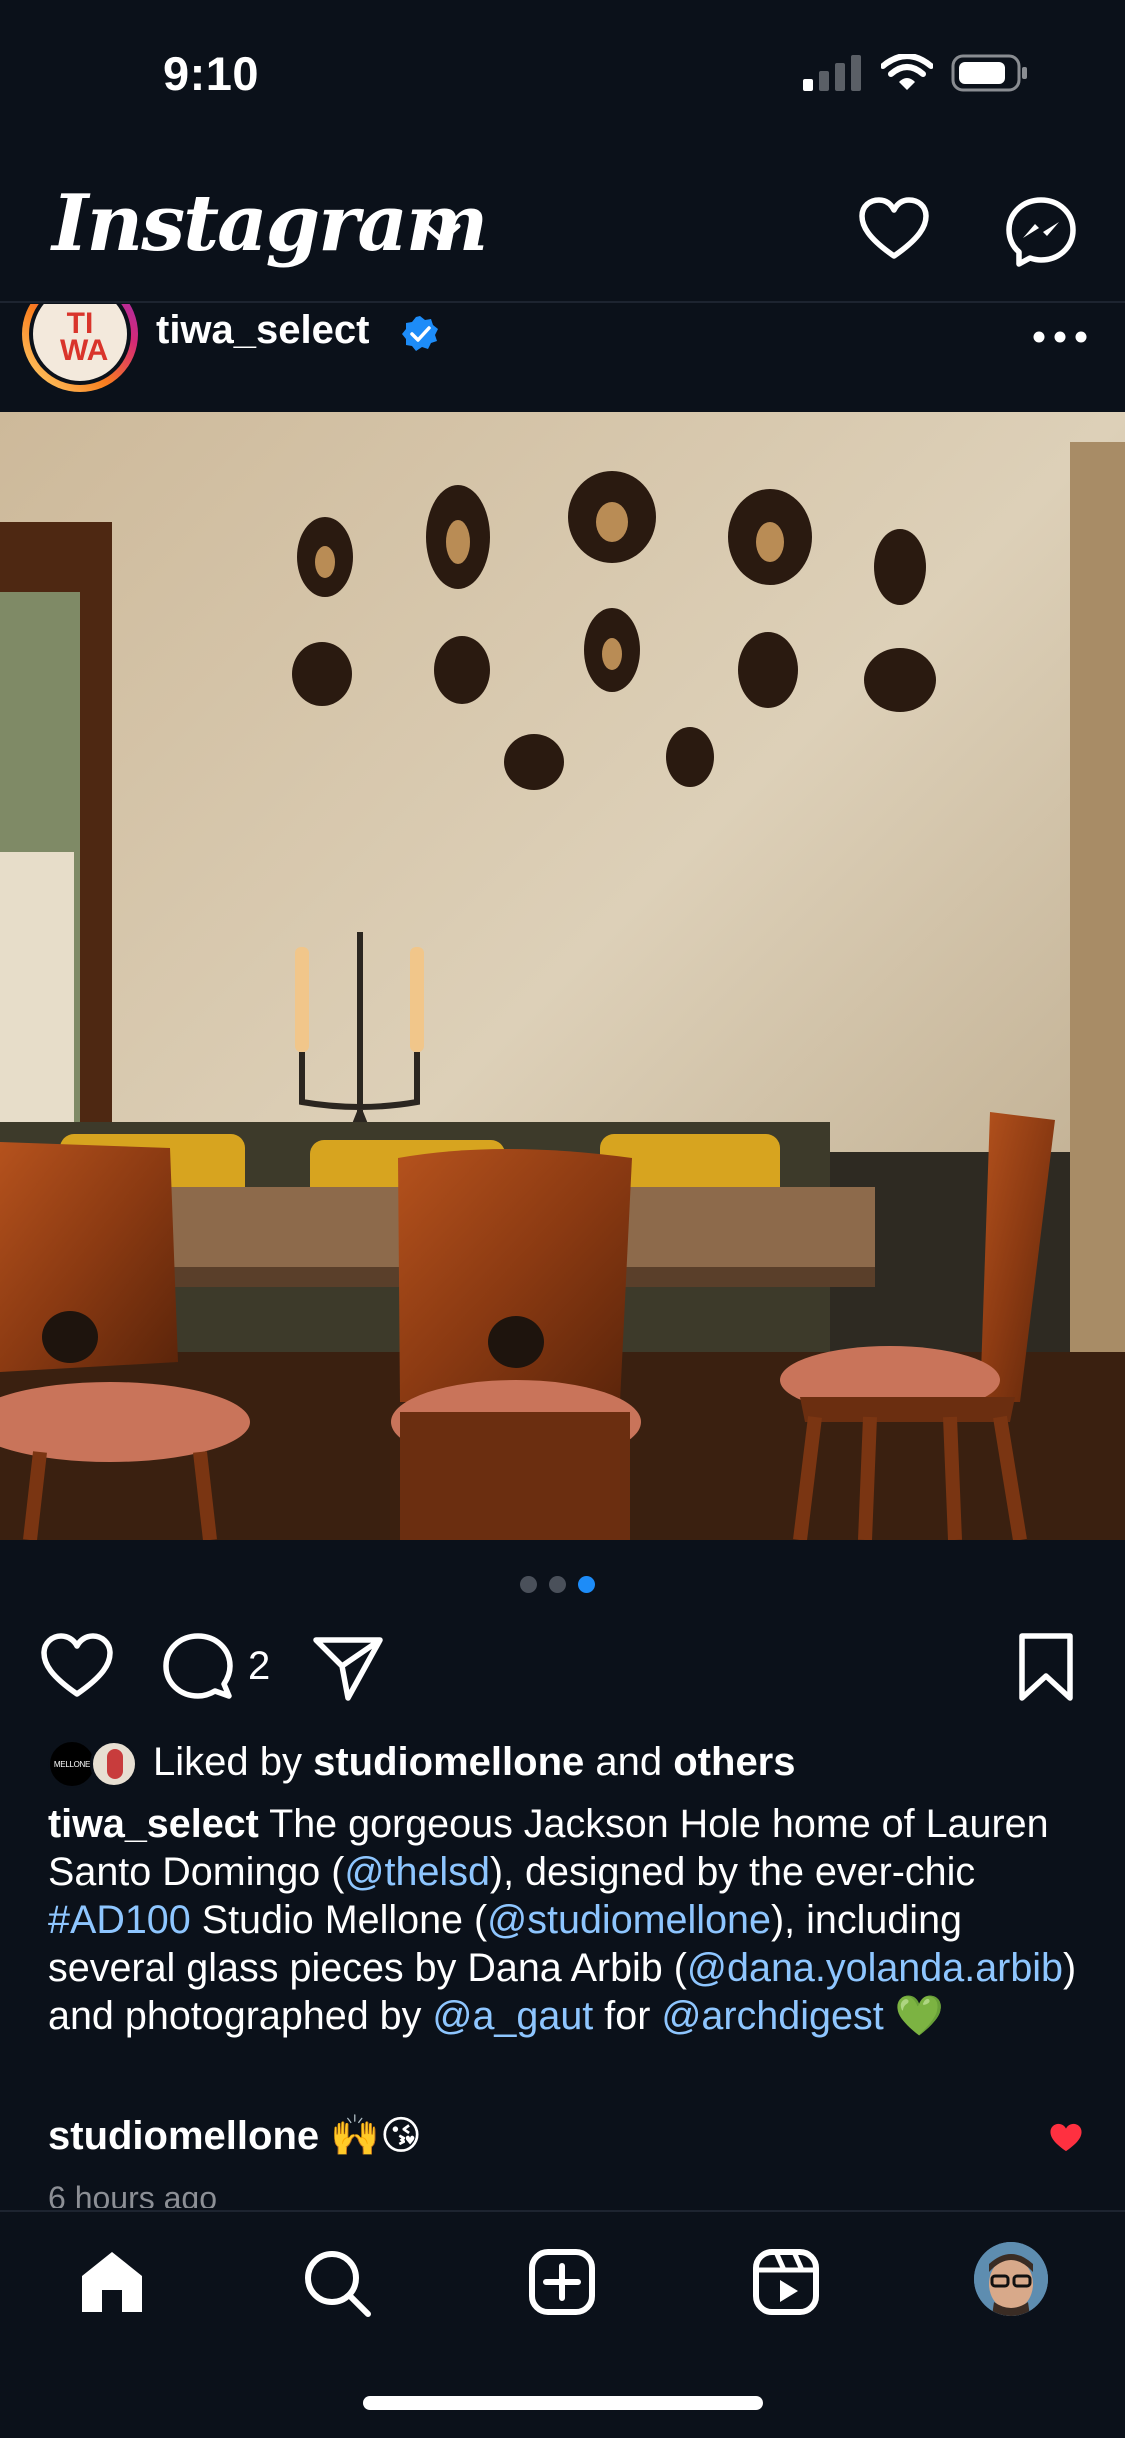 The width and height of the screenshot is (1125, 2438). What do you see at coordinates (84, 350) in the screenshot?
I see `avatar-text-bottom: WA` at bounding box center [84, 350].